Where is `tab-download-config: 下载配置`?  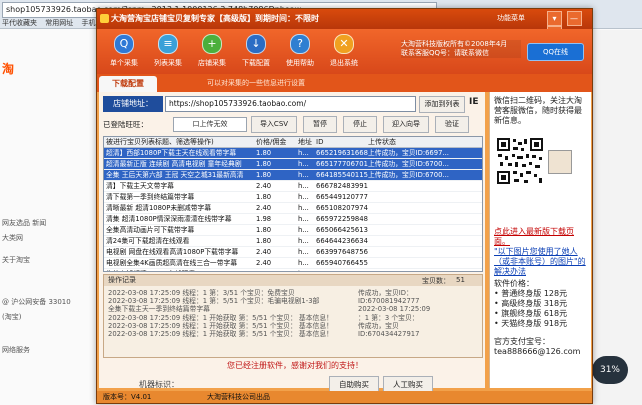
tab-download-config: 下载配置 is located at coordinates (128, 84).